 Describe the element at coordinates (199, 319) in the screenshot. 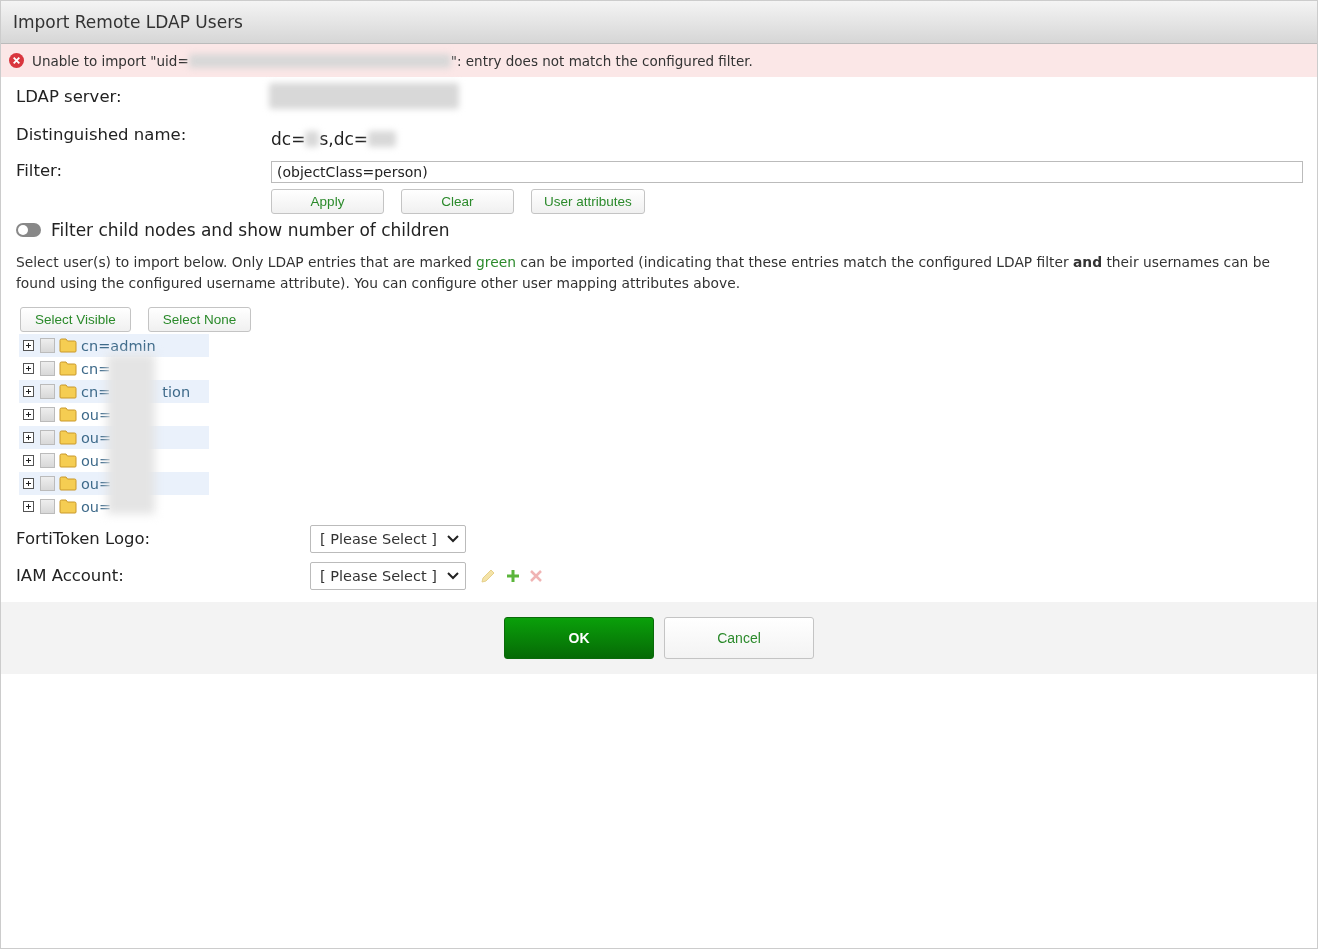

I see `select-button: Select None` at that location.